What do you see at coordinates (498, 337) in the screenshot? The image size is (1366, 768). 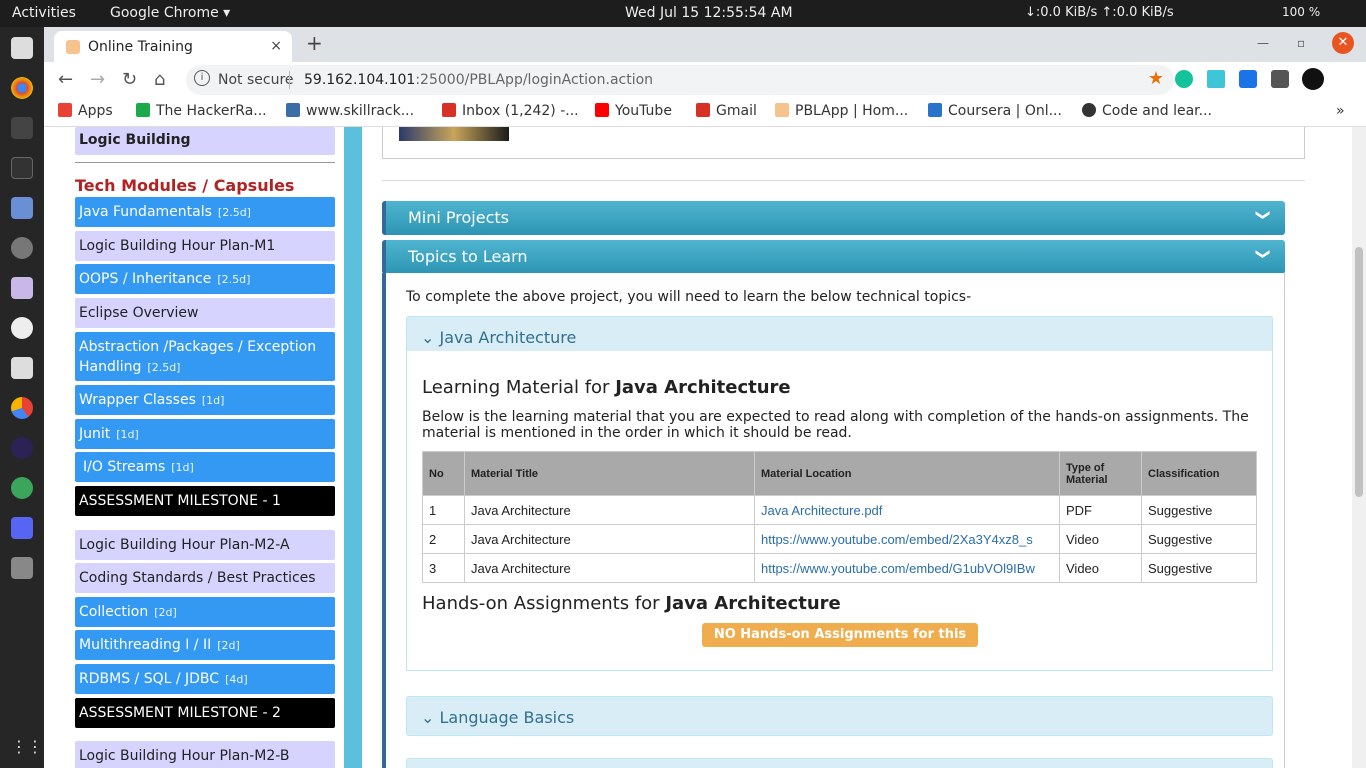 I see `accordion-header: ⌄ Java Architecture` at bounding box center [498, 337].